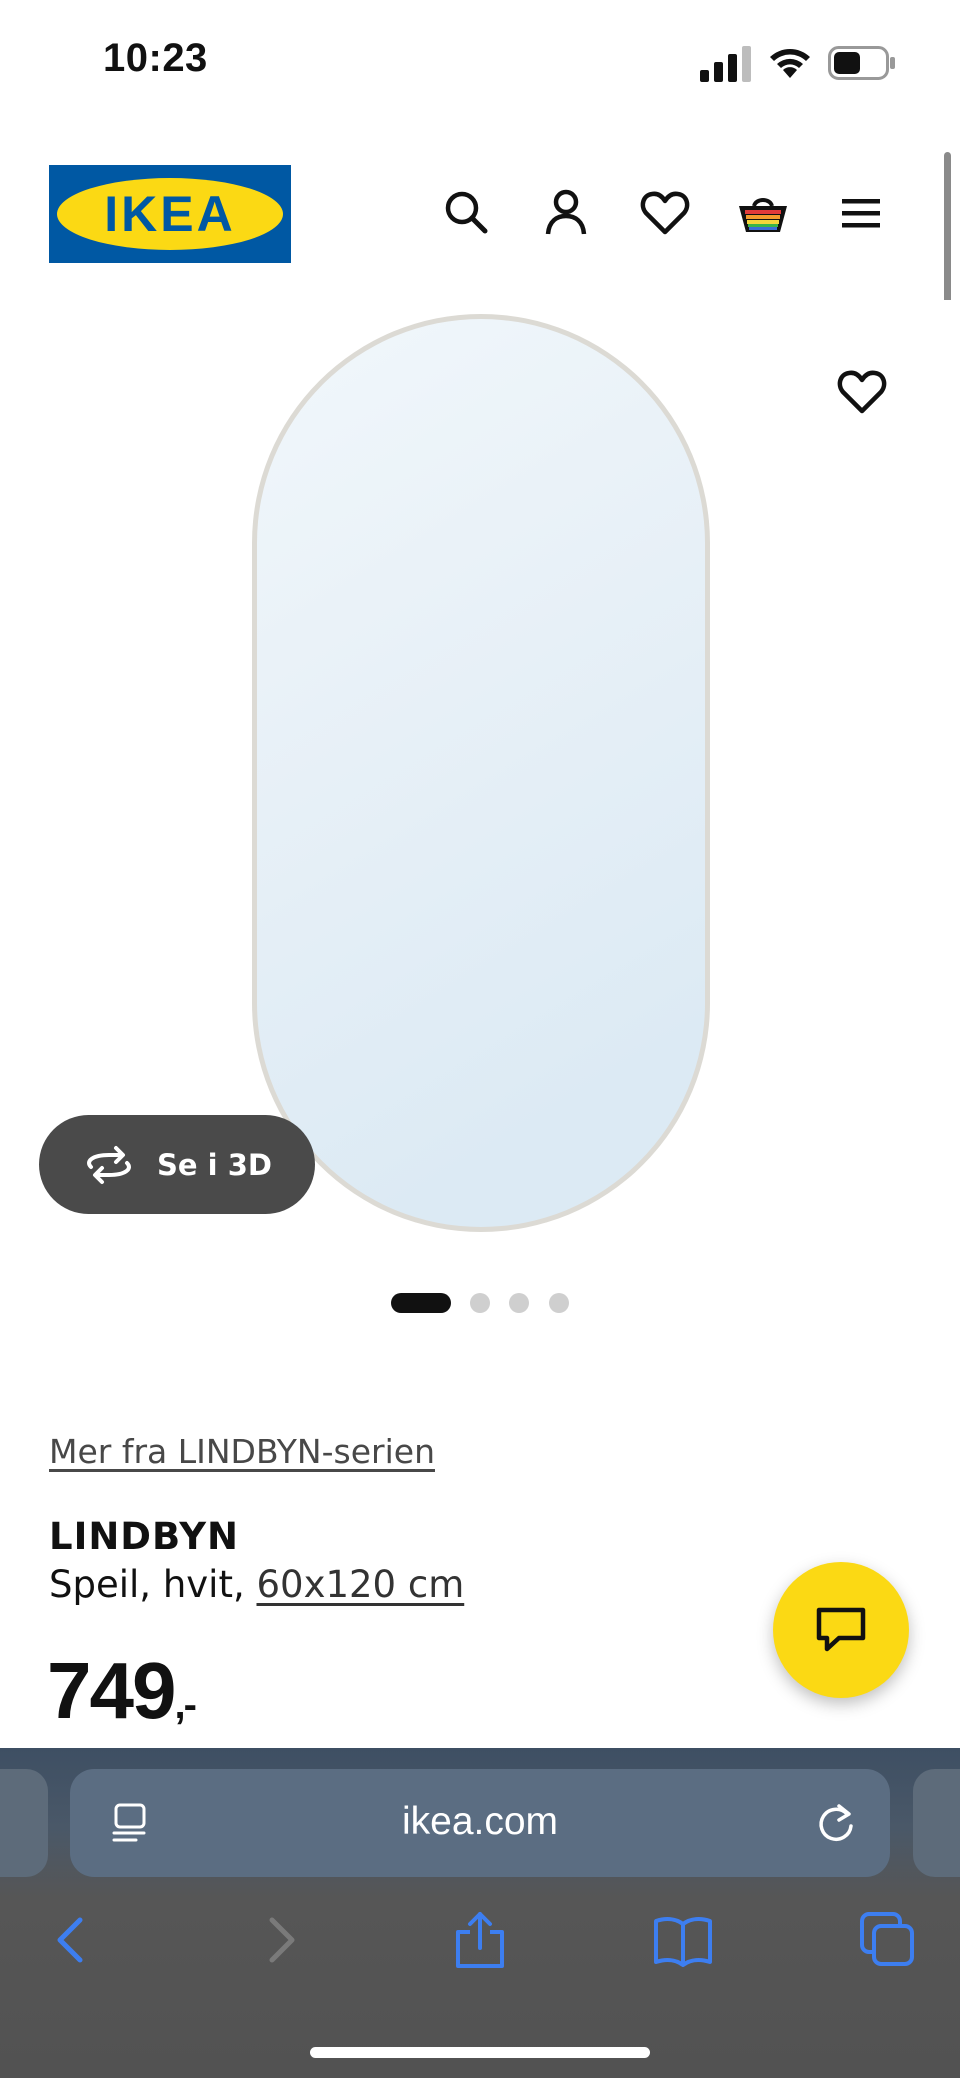 This screenshot has width=960, height=2078. I want to click on product-size-link: 60x120 cm, so click(360, 1584).